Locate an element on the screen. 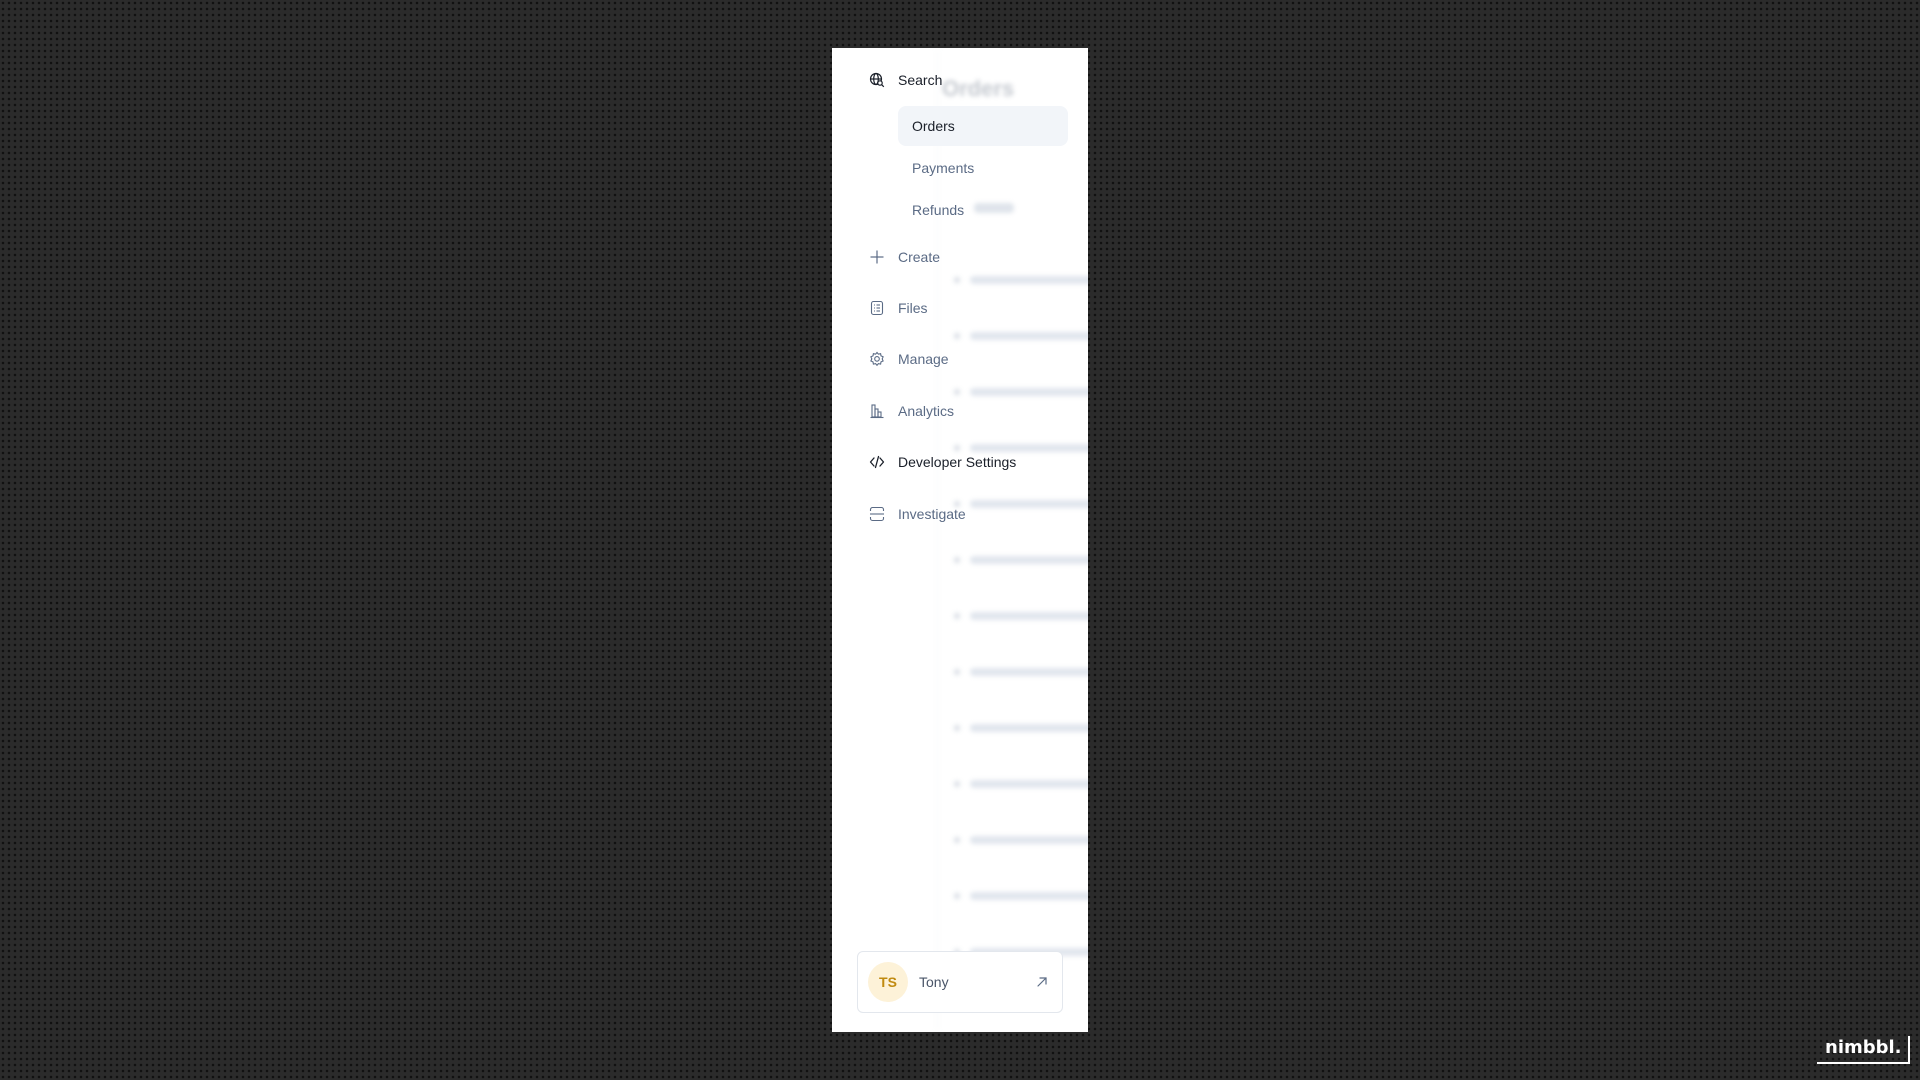  sidebar-subitem-label: Payments is located at coordinates (943, 168).